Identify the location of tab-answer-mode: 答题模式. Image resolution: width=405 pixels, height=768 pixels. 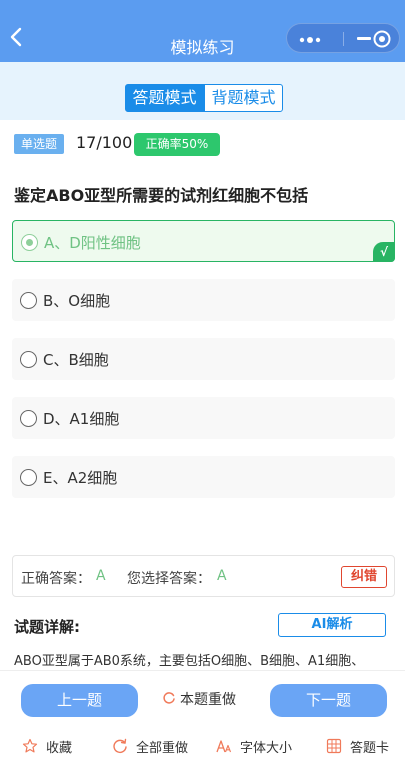
(164, 98).